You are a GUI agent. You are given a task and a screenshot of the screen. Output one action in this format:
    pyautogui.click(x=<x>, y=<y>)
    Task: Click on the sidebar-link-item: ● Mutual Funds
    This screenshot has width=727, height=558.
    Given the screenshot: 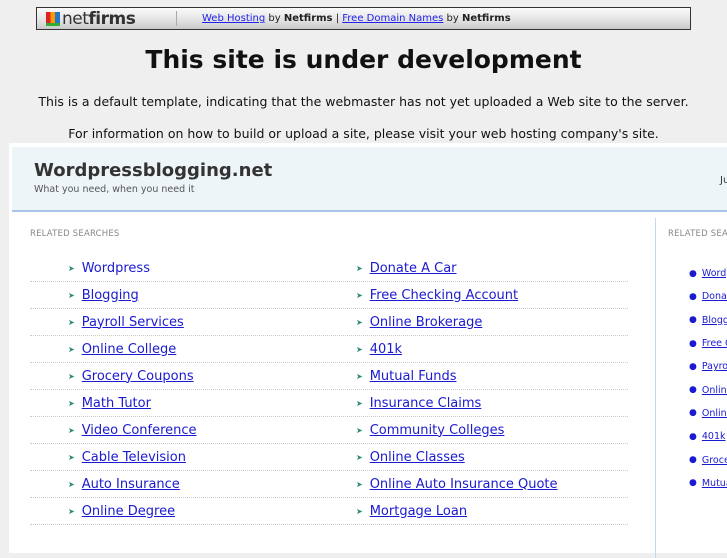 What is the action you would take?
    pyautogui.click(x=708, y=483)
    